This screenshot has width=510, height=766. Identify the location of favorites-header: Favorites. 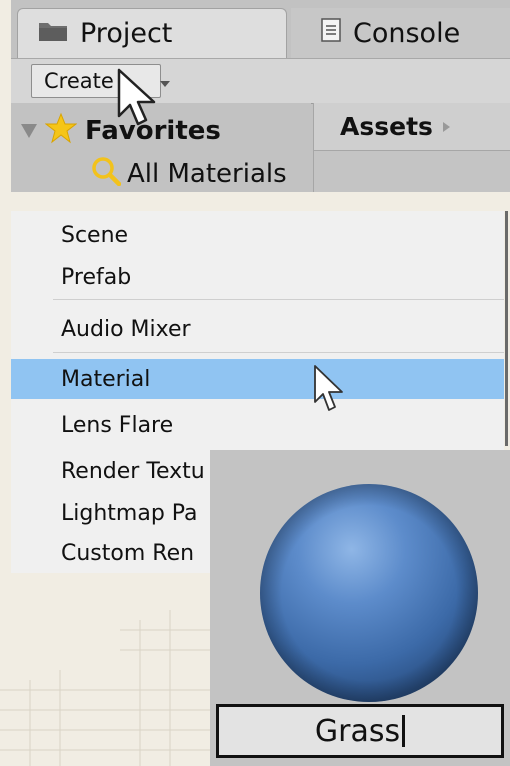
(121, 129).